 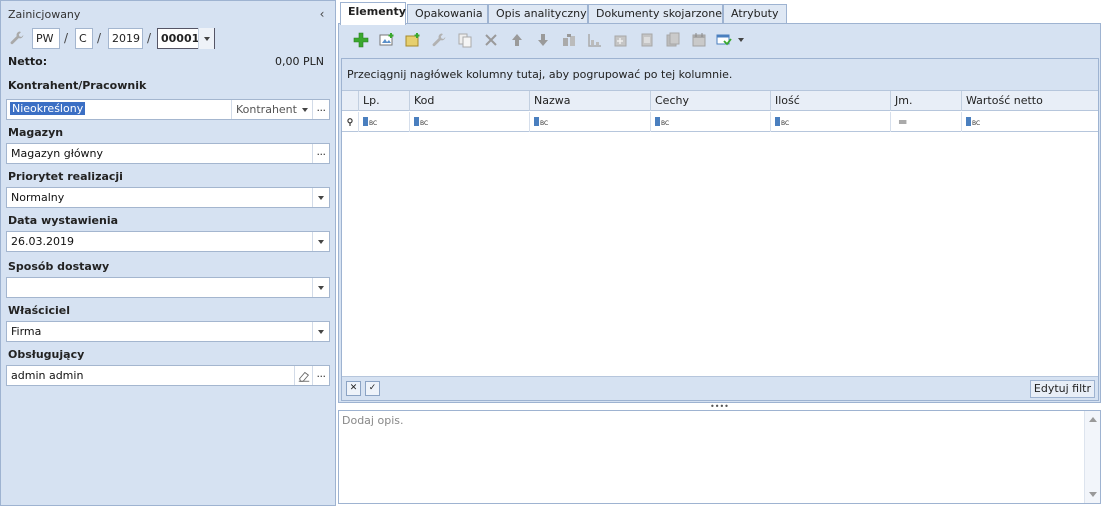 I want to click on doc-series-field: C, so click(x=84, y=38).